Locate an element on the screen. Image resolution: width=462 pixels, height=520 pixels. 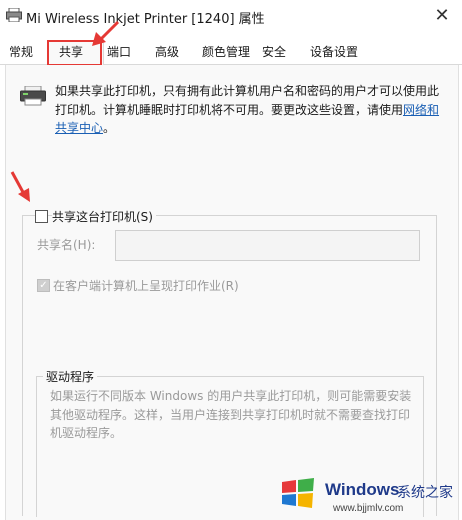
watermark-url: www.bjjmlv.com is located at coordinates (368, 508).